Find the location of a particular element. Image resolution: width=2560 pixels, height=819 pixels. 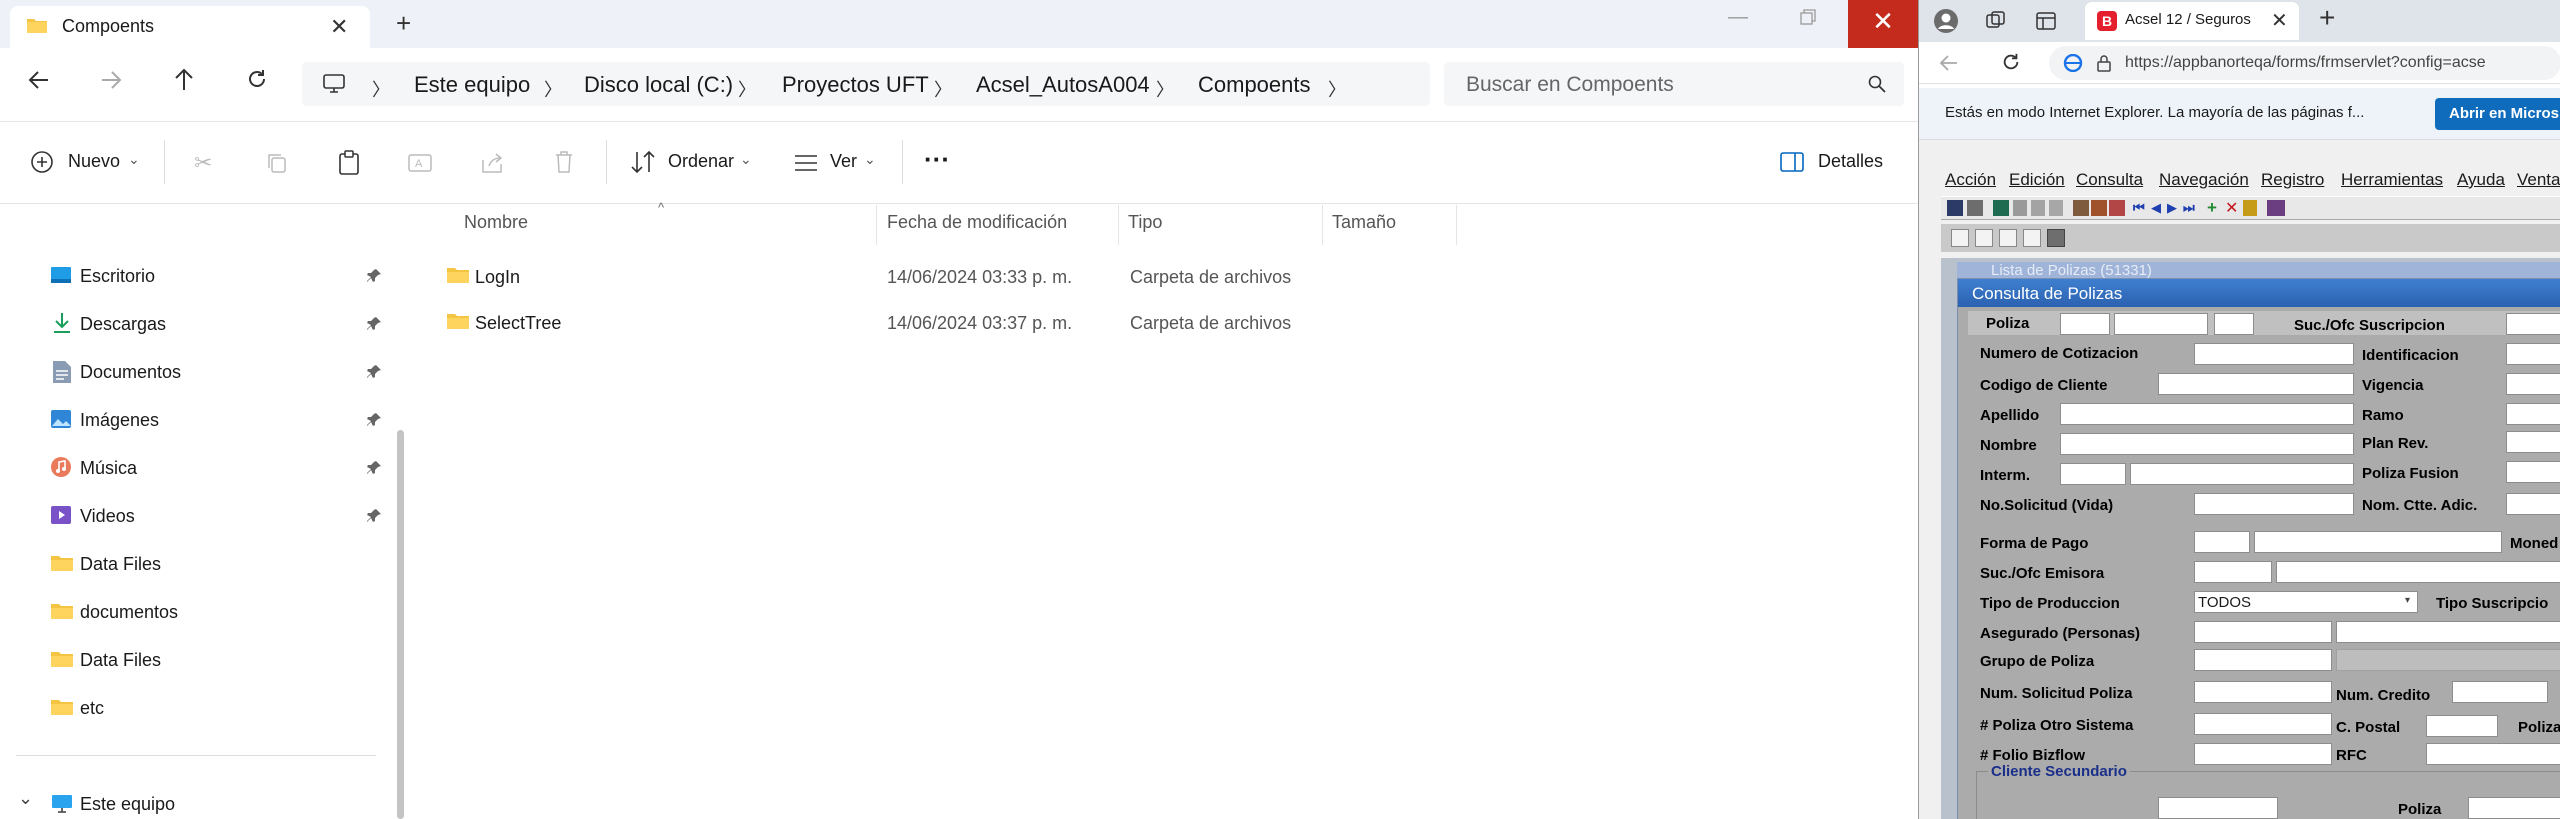

nav-item-descargas: Descargas is located at coordinates (197, 324).